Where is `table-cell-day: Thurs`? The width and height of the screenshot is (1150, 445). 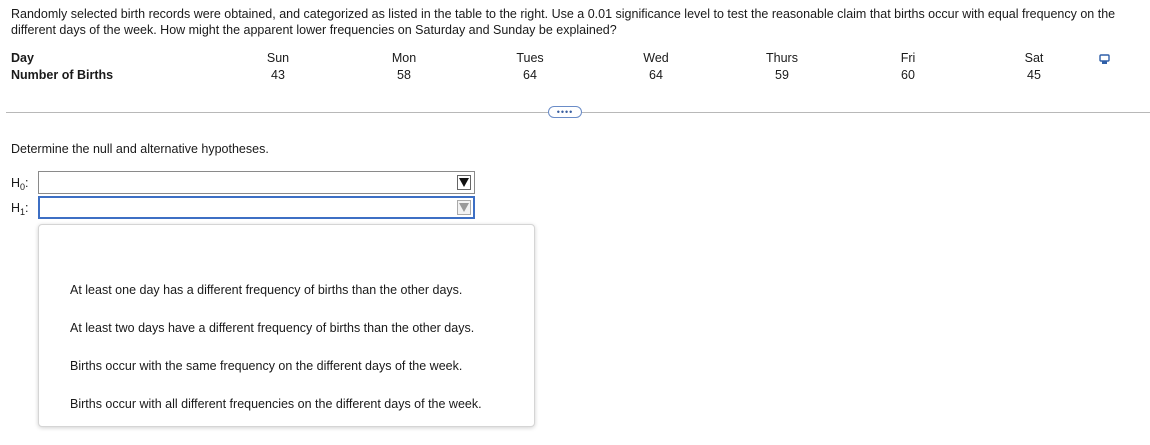
table-cell-day: Thurs is located at coordinates (782, 58).